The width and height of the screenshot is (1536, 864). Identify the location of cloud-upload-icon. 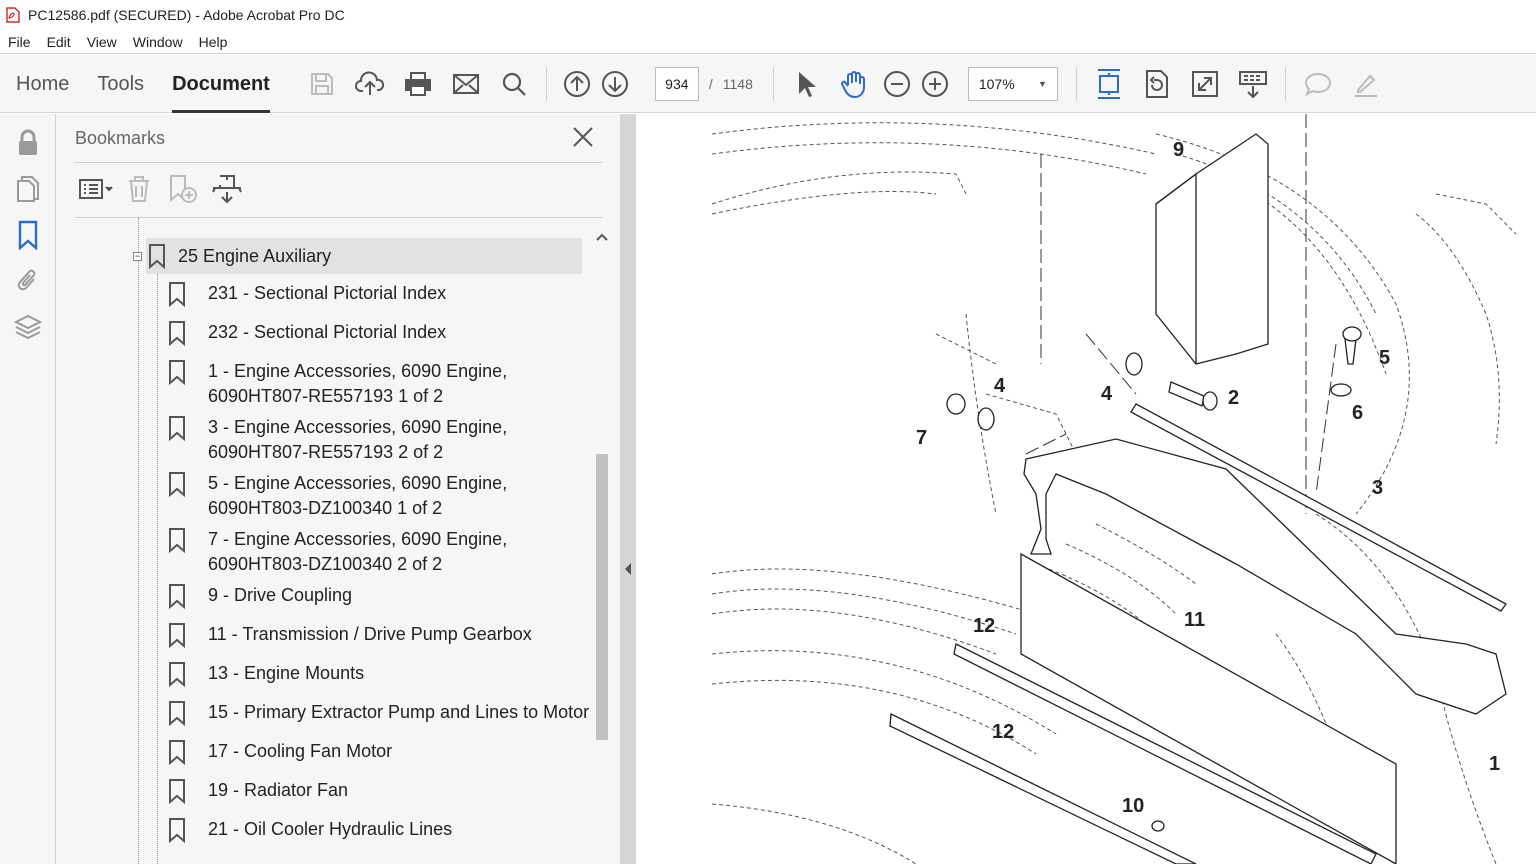
(370, 84).